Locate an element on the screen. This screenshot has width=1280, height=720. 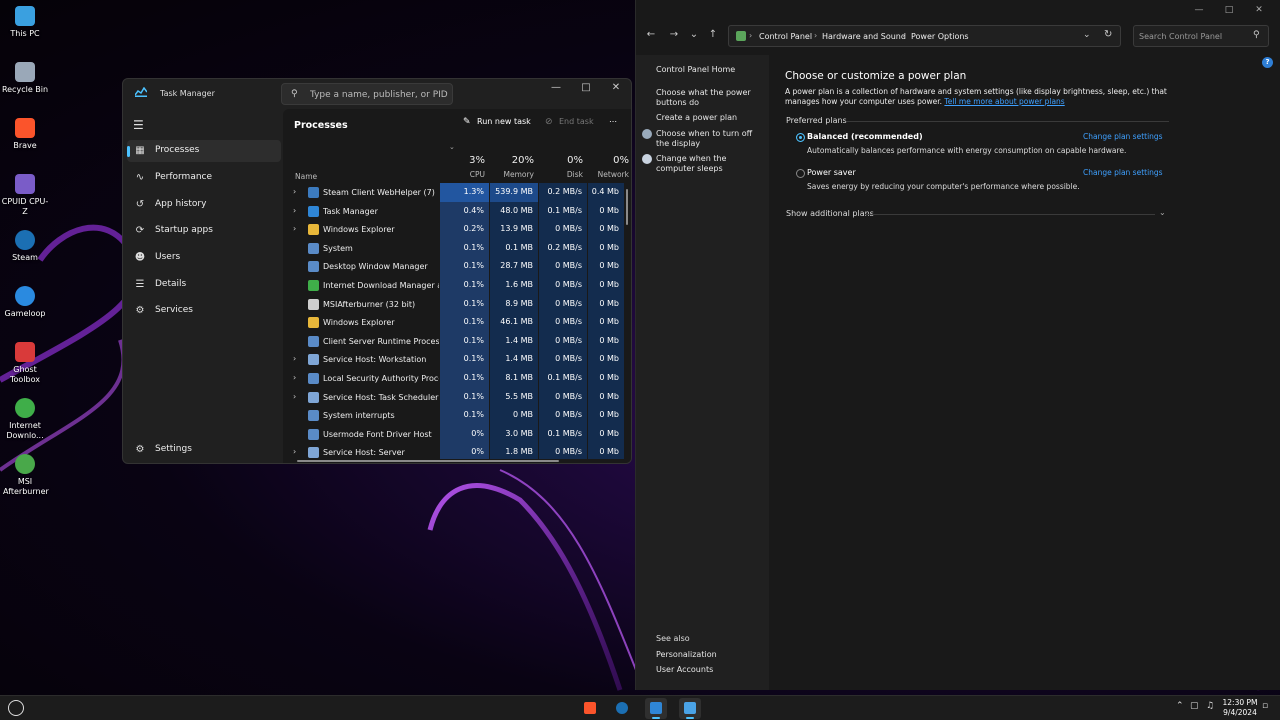
breadcrumb-power-options: Power Options is located at coordinates (940, 36).